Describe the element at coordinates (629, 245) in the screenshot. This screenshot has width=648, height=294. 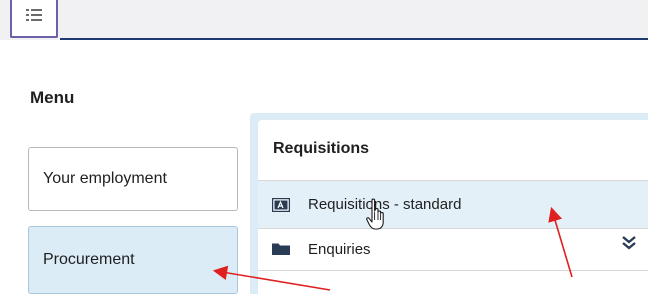
I see `double-chevron-down-icon` at that location.